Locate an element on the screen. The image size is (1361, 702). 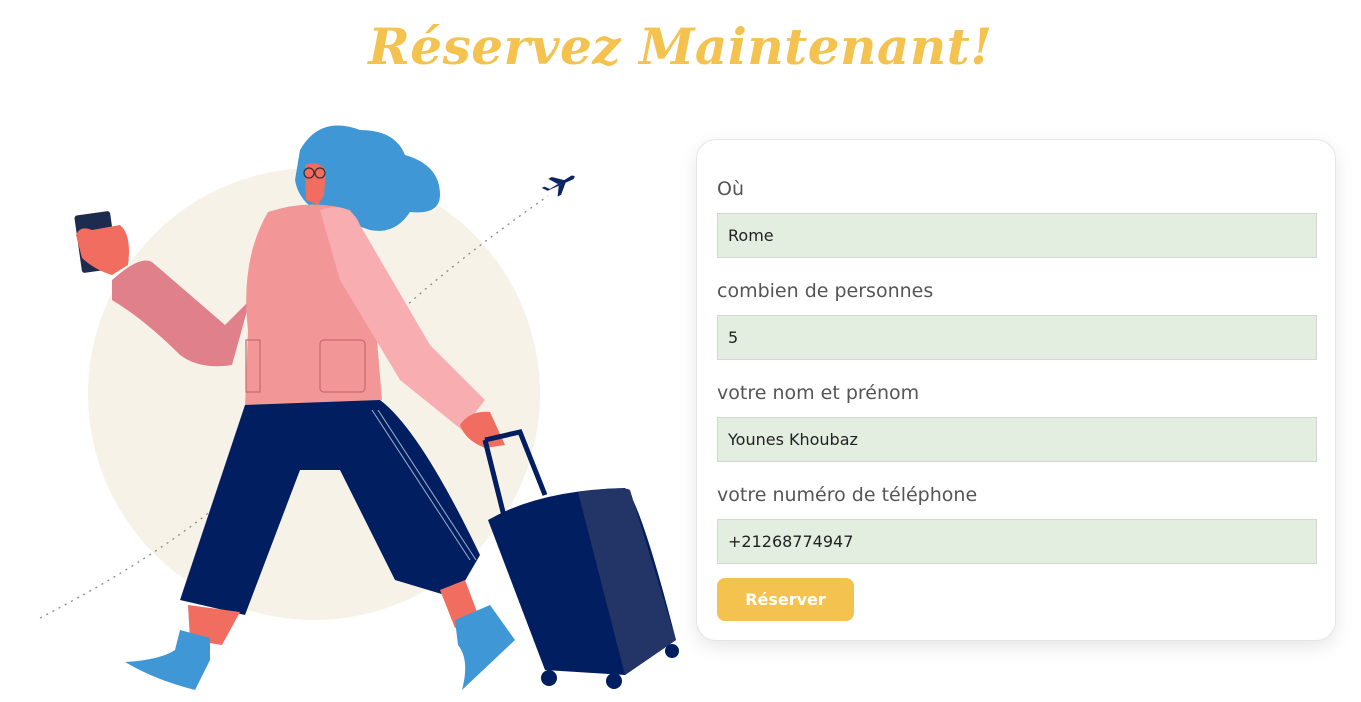
phone-label: votre numéro de téléphone is located at coordinates (847, 495).